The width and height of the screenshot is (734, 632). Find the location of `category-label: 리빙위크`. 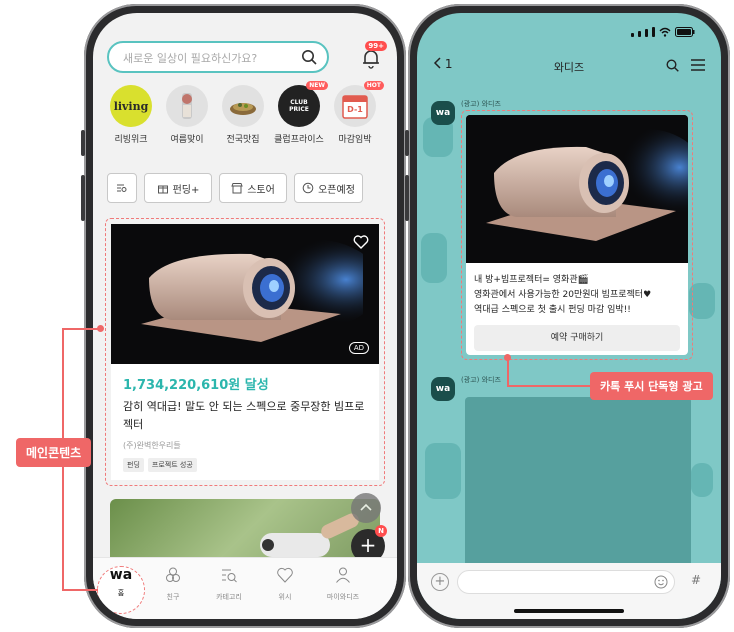

category-label: 리빙위크 is located at coordinates (131, 140).